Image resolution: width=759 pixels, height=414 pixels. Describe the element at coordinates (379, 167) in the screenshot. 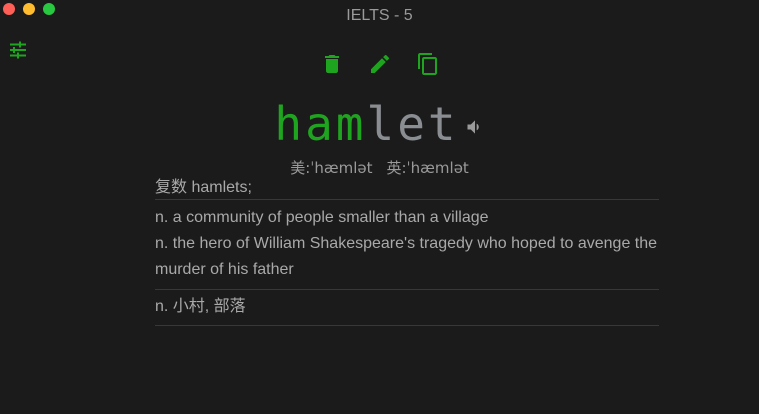

I see `phonetics: 美:ˈhæmlət 英:ˈhæmlət` at that location.